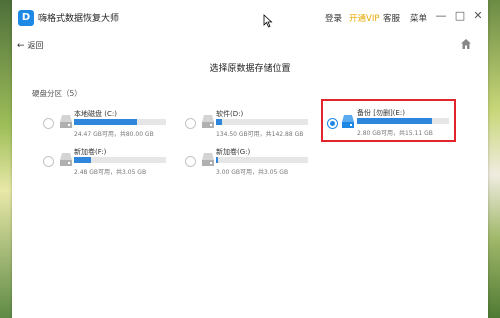 The image size is (500, 318). What do you see at coordinates (262, 160) in the screenshot?
I see `drive-g-usage-bar` at bounding box center [262, 160].